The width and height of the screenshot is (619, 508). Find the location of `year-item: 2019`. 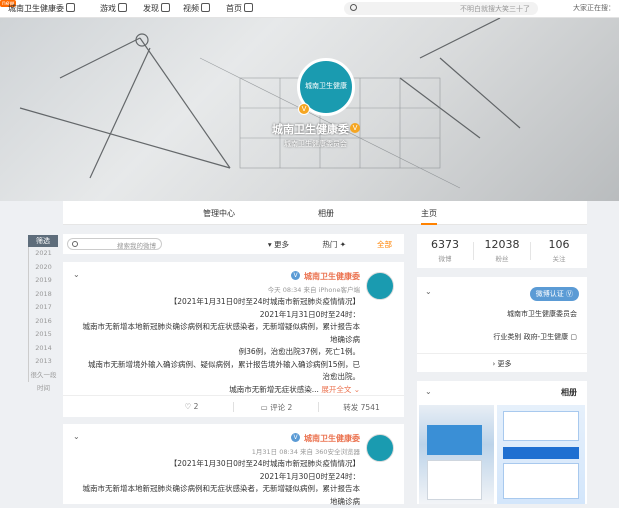

year-item: 2019 is located at coordinates (43, 281).